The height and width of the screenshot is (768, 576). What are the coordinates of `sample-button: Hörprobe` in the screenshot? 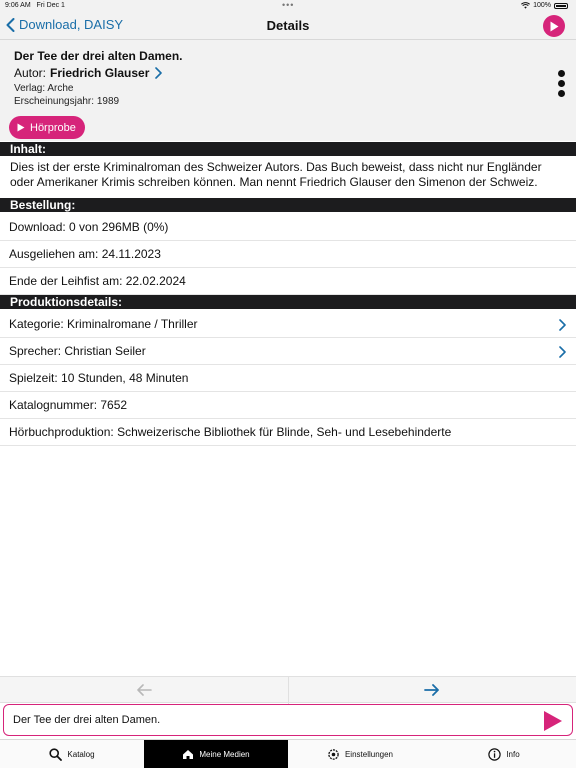 It's located at (47, 127).